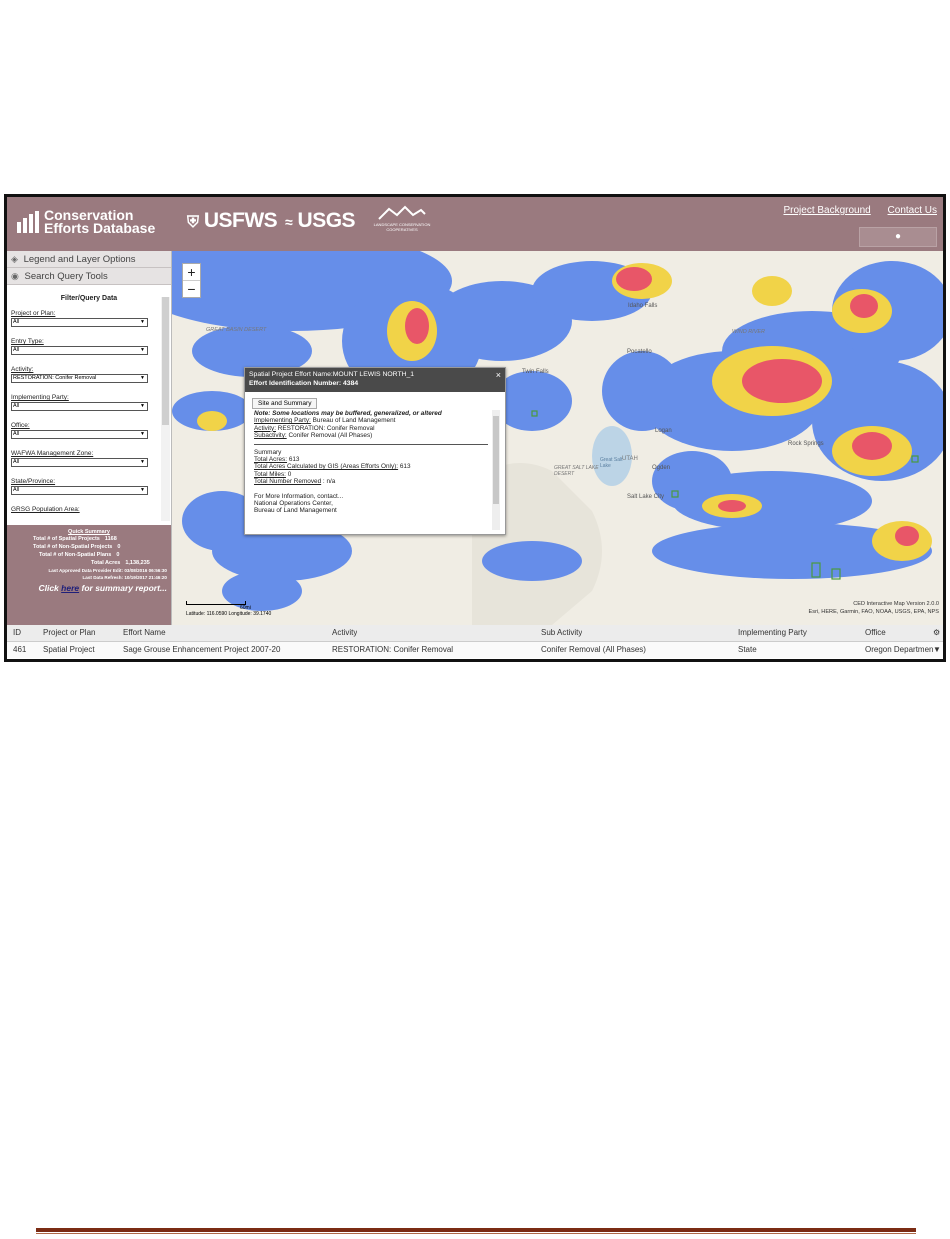  What do you see at coordinates (630, 459) in the screenshot?
I see `map-label: UTAH` at bounding box center [630, 459].